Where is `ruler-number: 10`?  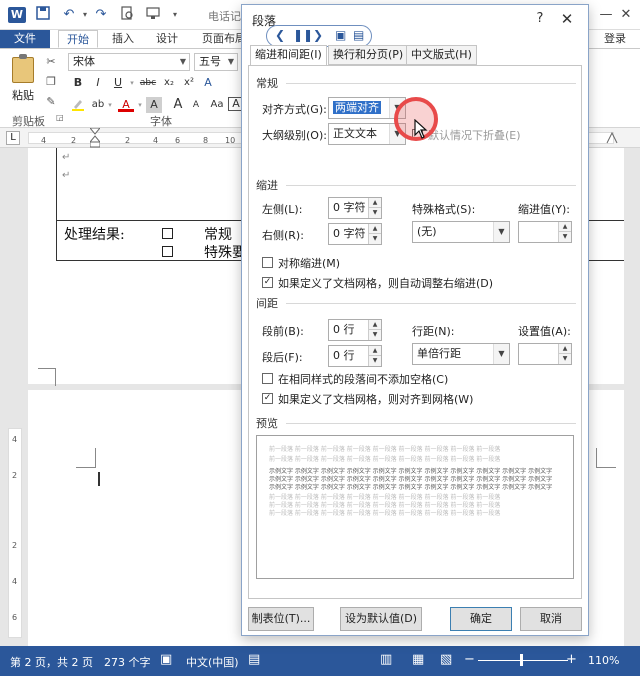
ruler-number: 10 is located at coordinates (230, 140).